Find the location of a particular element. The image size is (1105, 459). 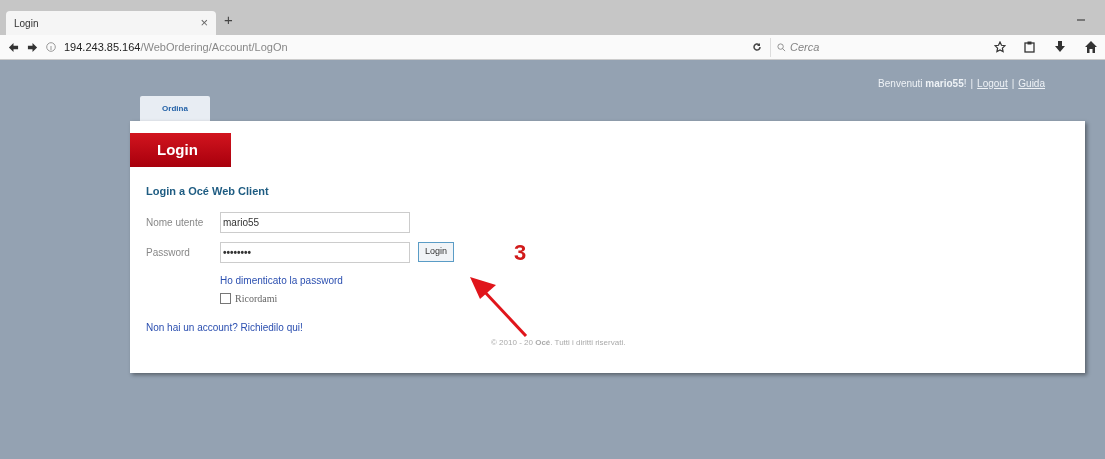

login-heading: Login a Océ Web Client is located at coordinates (208, 191).